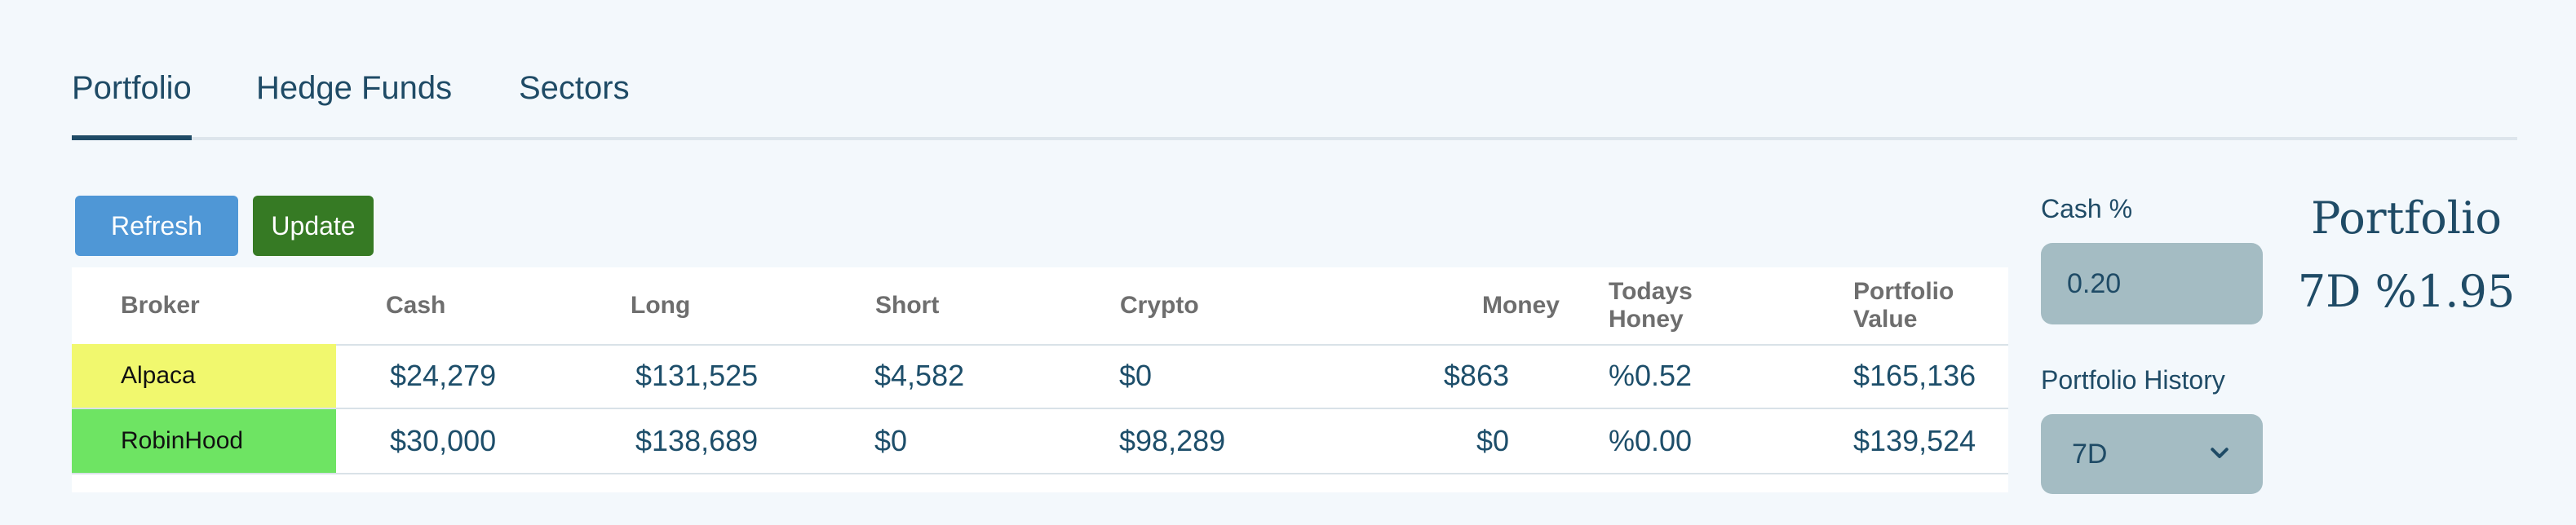 This screenshot has height=525, width=2576. Describe the element at coordinates (1651, 291) in the screenshot. I see `header-todays-honey-line1: Todays` at that location.